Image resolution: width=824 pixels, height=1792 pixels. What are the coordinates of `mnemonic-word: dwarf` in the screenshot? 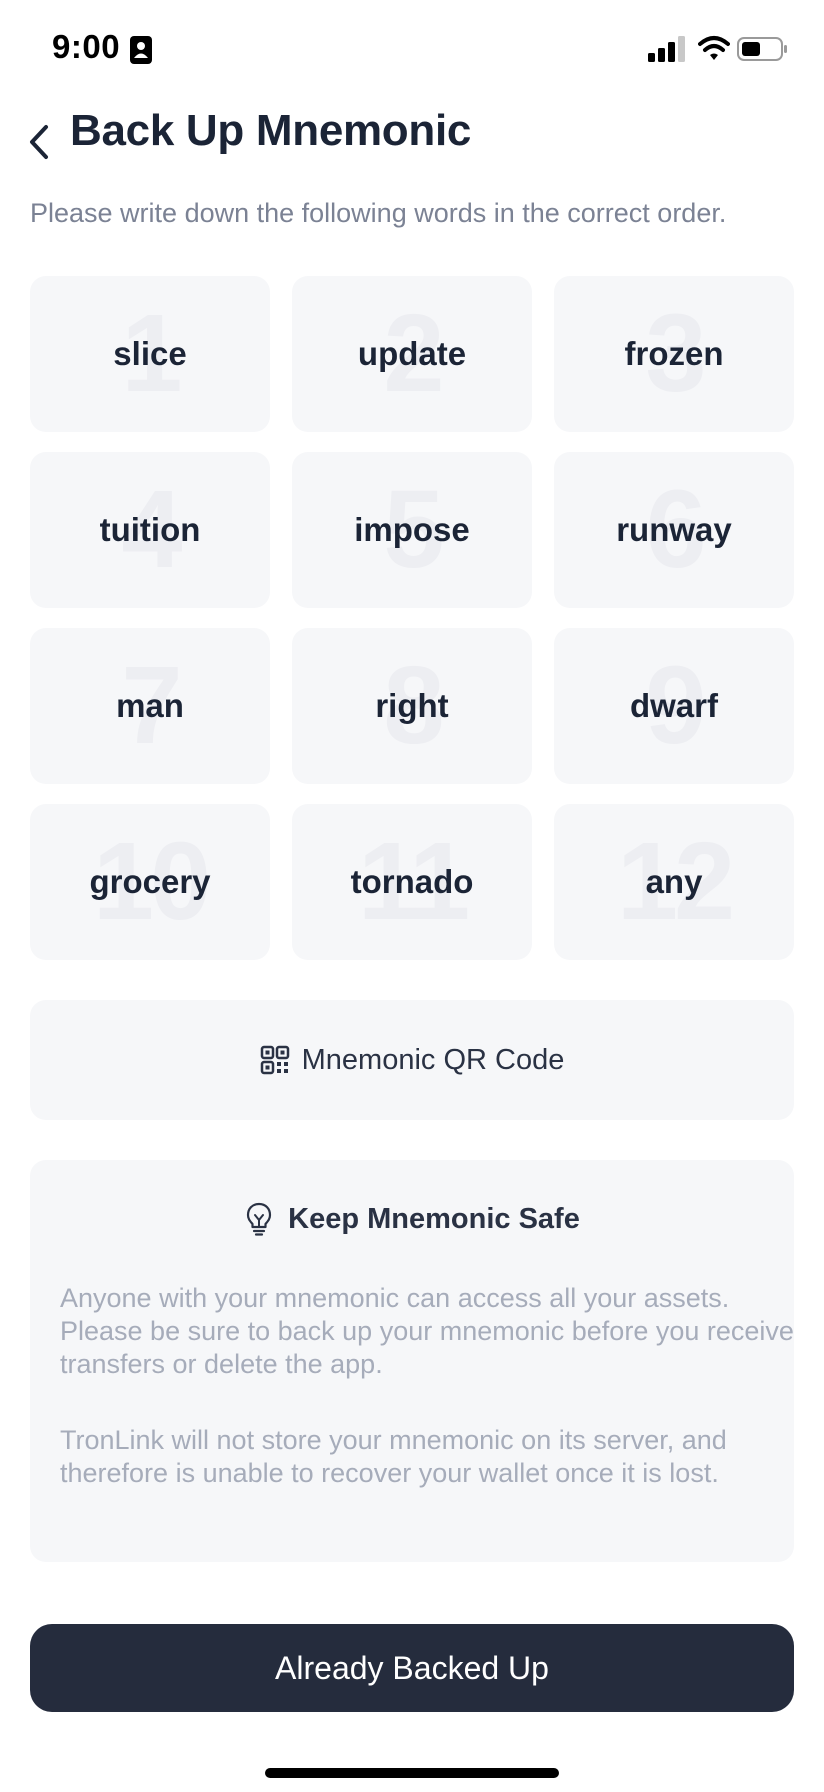 It's located at (673, 705).